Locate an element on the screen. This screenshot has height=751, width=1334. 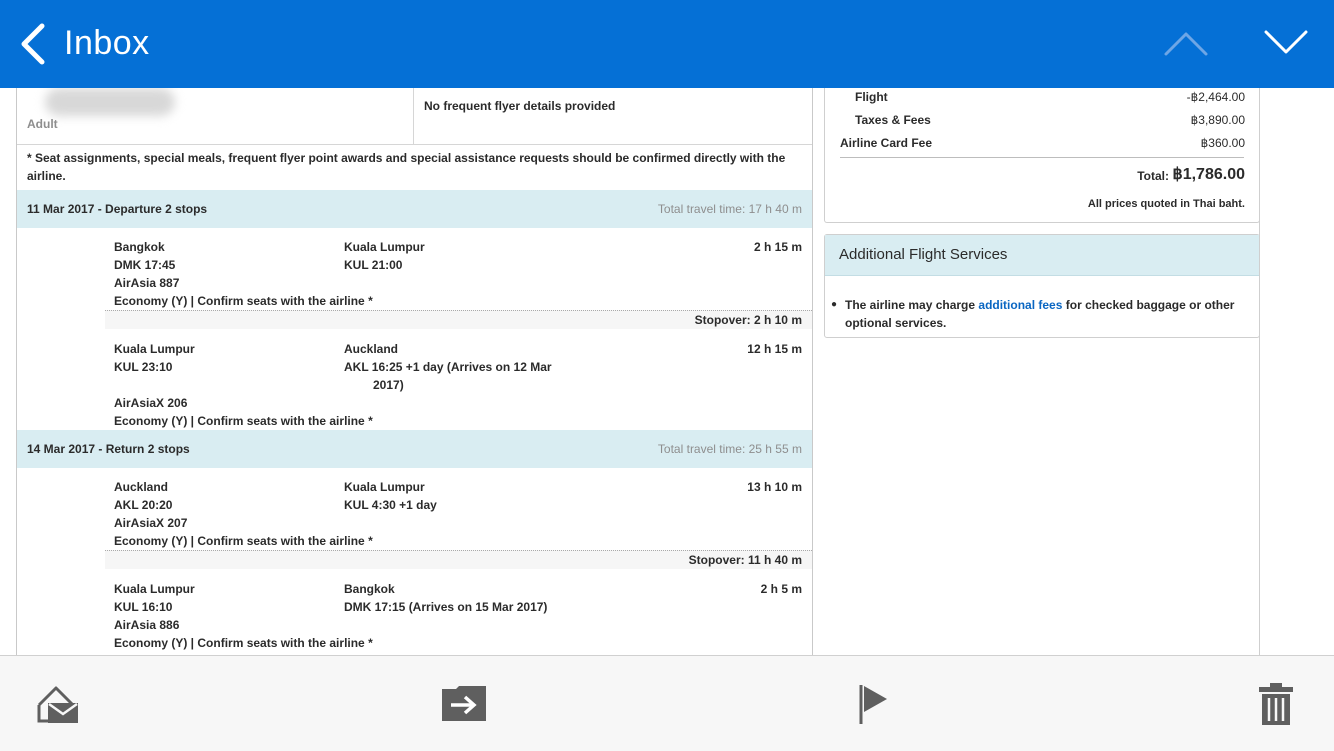
previous-message-icon is located at coordinates (1186, 43).